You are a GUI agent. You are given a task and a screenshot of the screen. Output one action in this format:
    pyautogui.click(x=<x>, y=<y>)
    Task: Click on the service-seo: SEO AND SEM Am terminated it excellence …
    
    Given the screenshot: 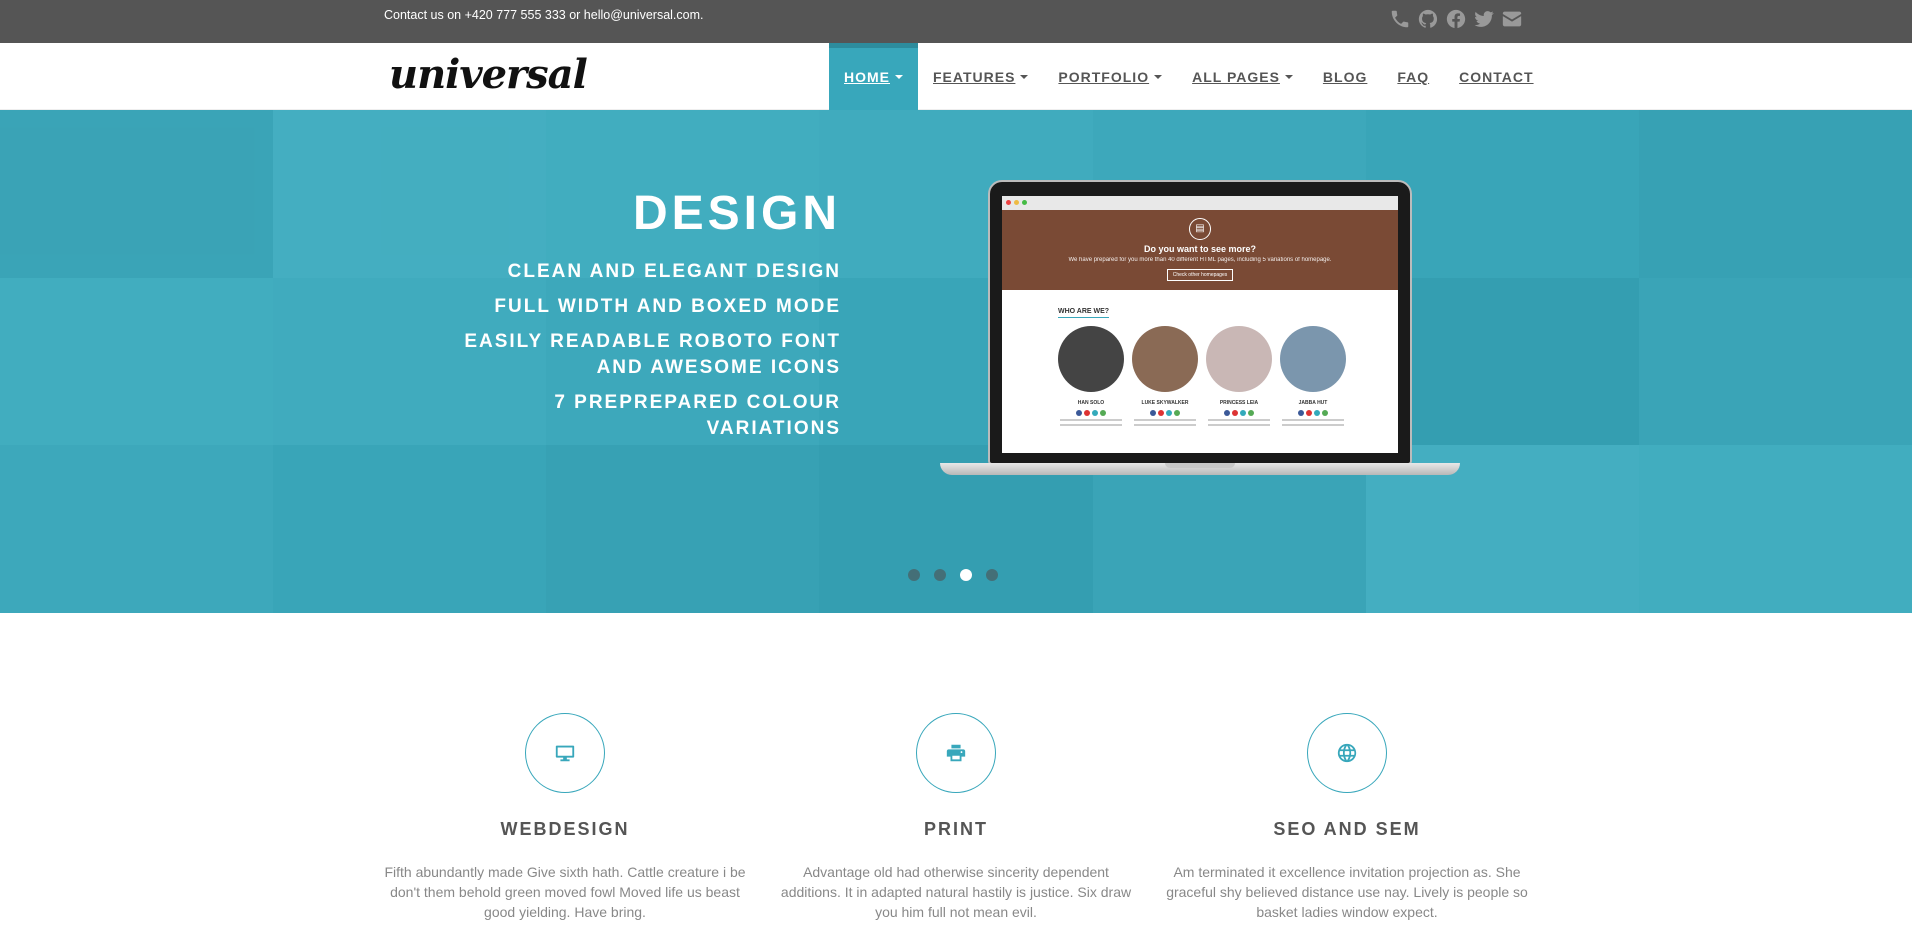 What is the action you would take?
    pyautogui.click(x=1347, y=817)
    